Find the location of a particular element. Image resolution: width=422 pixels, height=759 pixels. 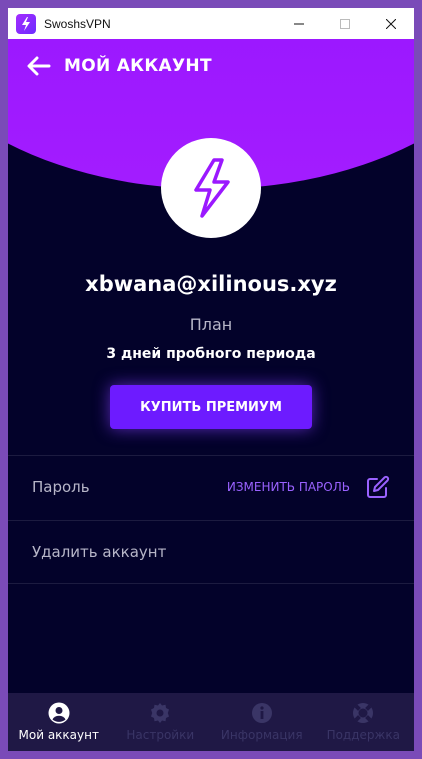

plan-value: 3 дней пробного периода is located at coordinates (211, 354).